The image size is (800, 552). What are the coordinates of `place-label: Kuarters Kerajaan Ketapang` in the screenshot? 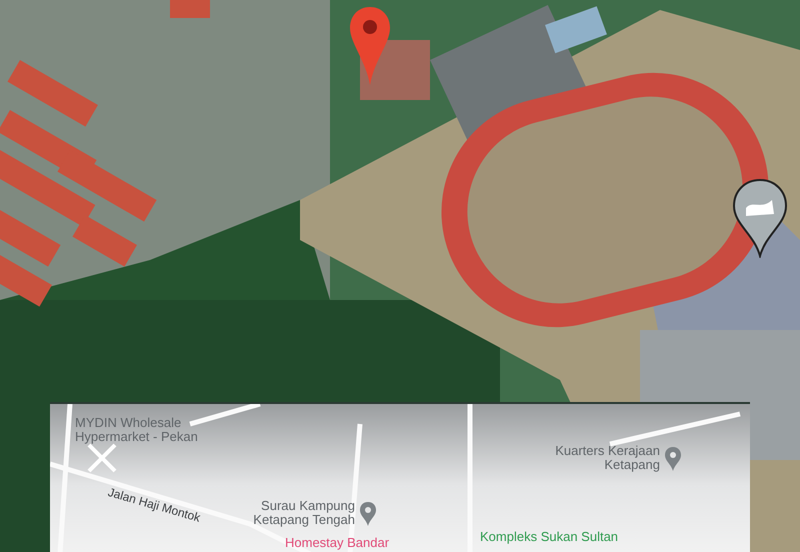 It's located at (590, 458).